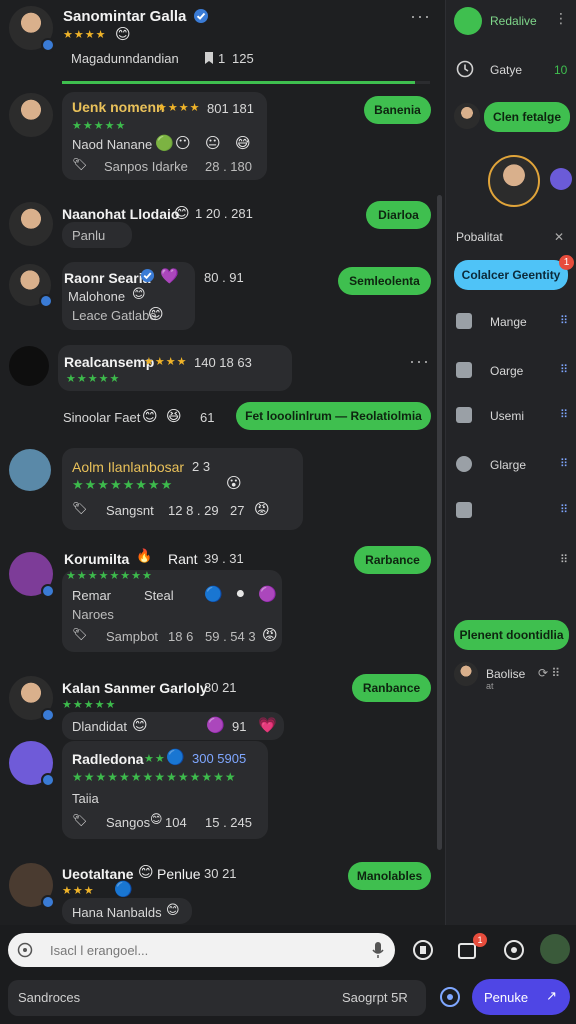 The height and width of the screenshot is (1024, 576). What do you see at coordinates (450, 997) in the screenshot?
I see `share-icon` at bounding box center [450, 997].